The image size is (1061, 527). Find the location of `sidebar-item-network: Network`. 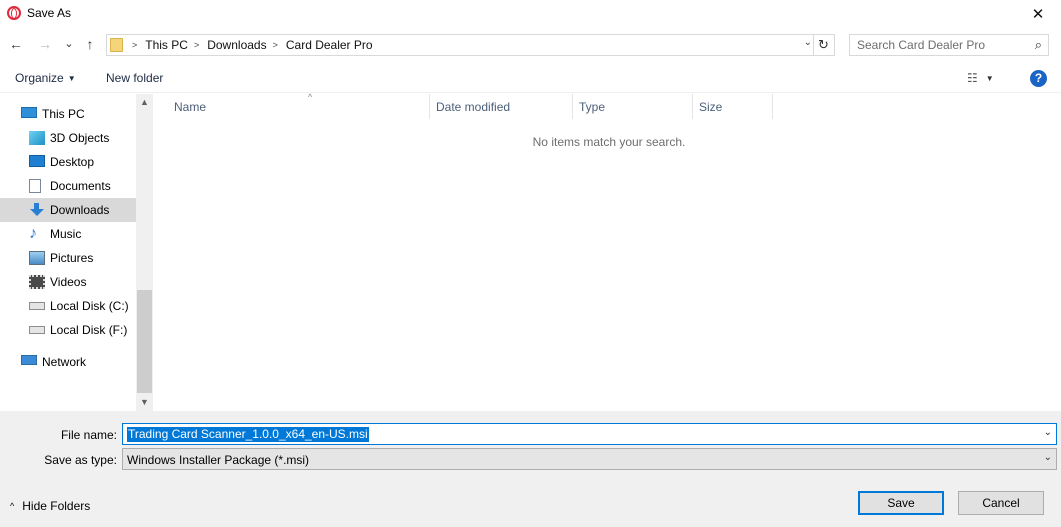

sidebar-item-network: Network is located at coordinates (68, 362).